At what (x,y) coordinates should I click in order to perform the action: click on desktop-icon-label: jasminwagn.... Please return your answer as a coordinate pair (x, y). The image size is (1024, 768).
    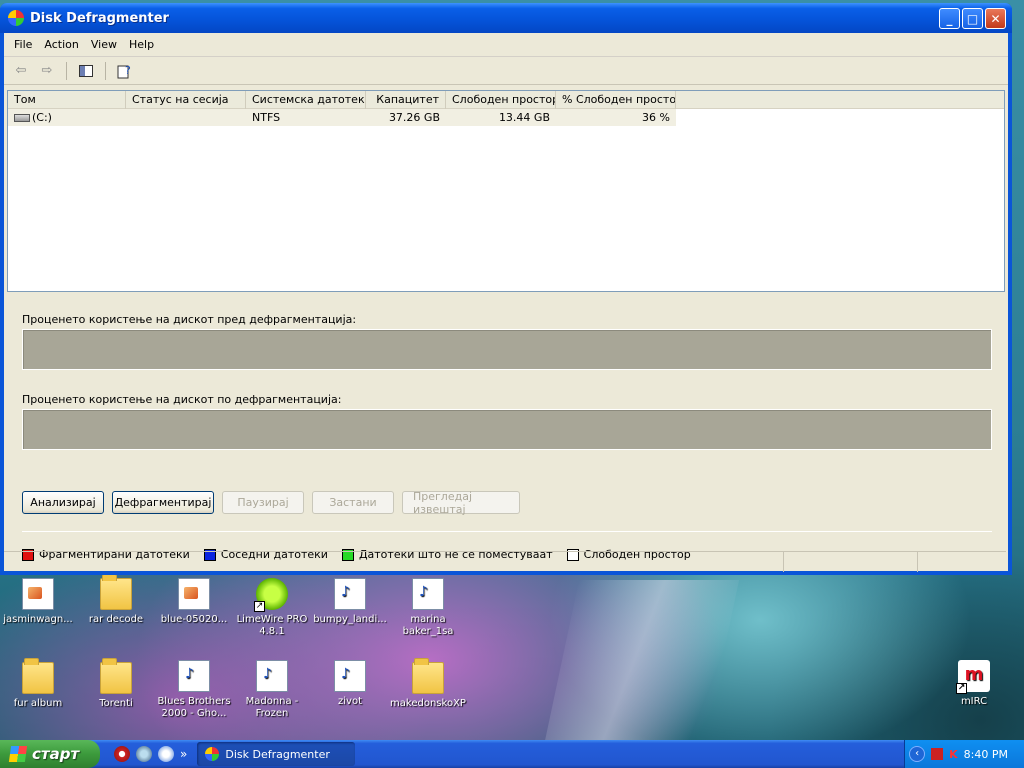
    Looking at the image, I should click on (38, 619).